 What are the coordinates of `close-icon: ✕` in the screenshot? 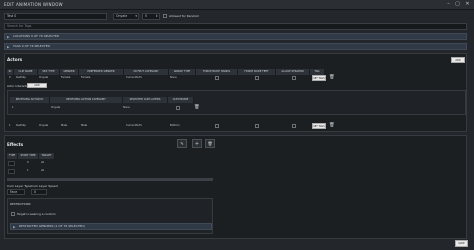 It's located at (467, 4).